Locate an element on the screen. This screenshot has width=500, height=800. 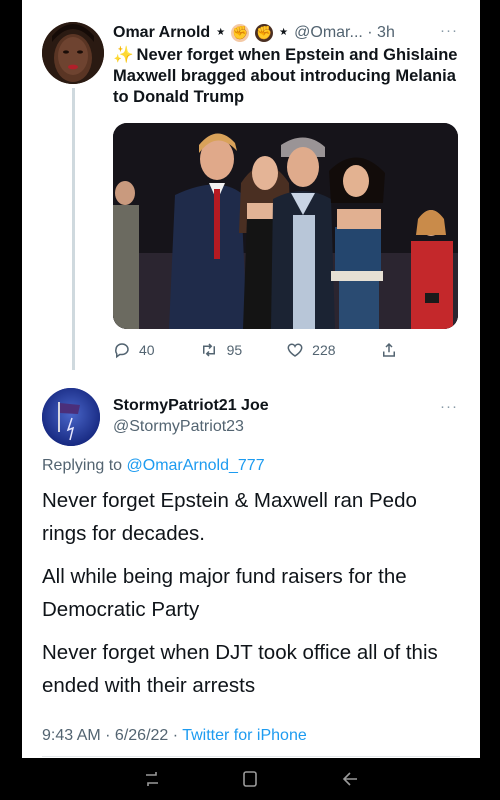
reply-icon is located at coordinates (122, 351).